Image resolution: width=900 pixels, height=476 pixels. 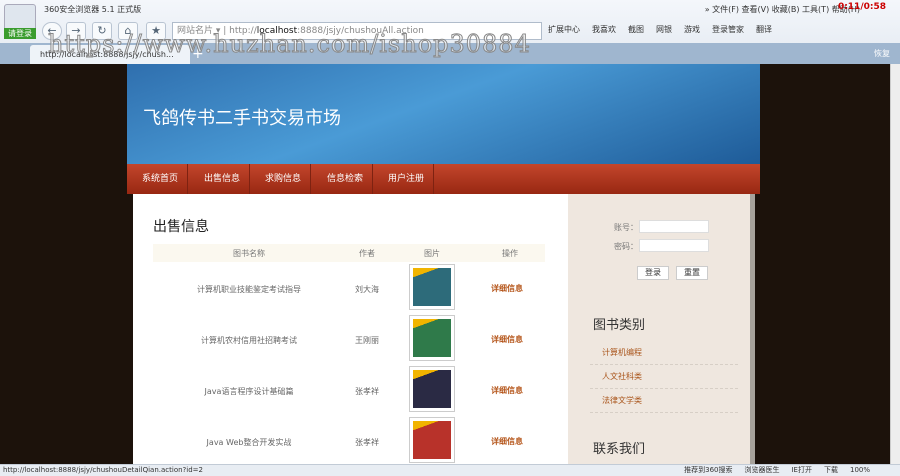 I want to click on translate: 翻译, so click(x=764, y=29).